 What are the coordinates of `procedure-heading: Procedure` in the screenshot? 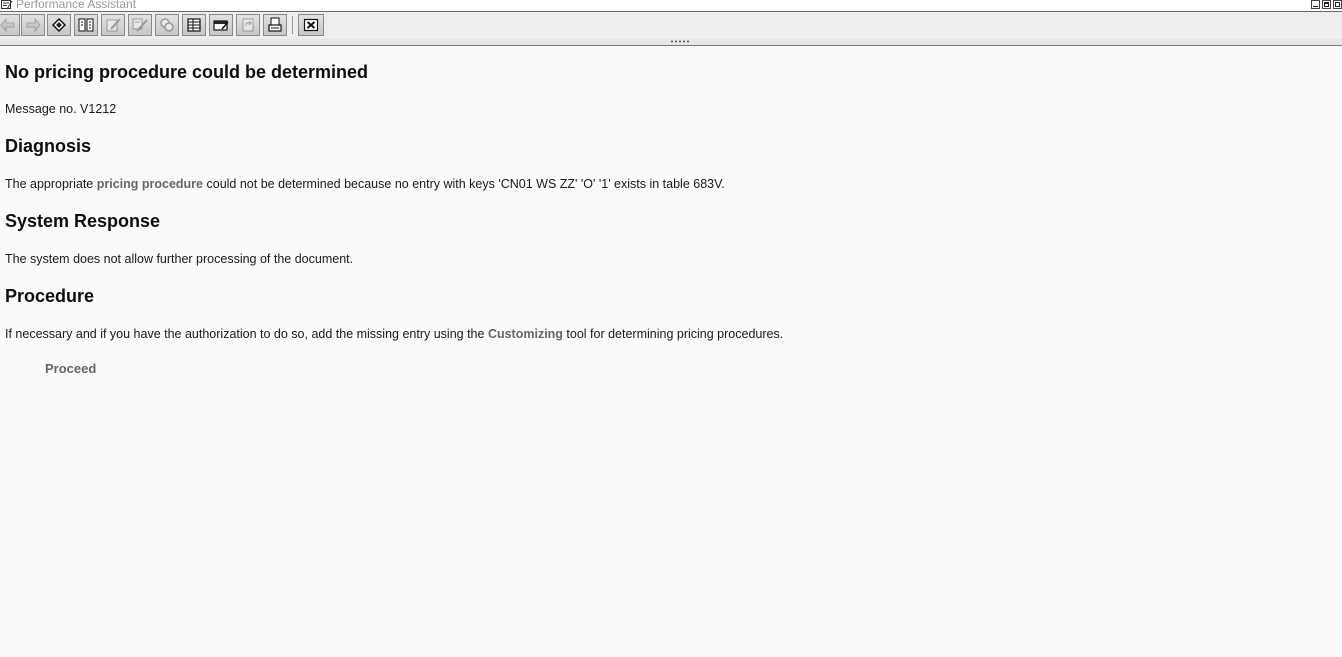 It's located at (50, 296).